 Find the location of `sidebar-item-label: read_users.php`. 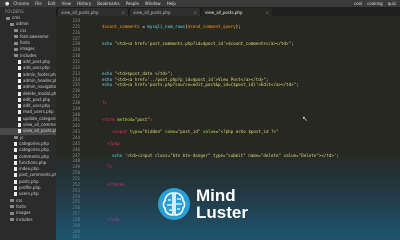

sidebar-item-label: read_users.php is located at coordinates (38, 112).